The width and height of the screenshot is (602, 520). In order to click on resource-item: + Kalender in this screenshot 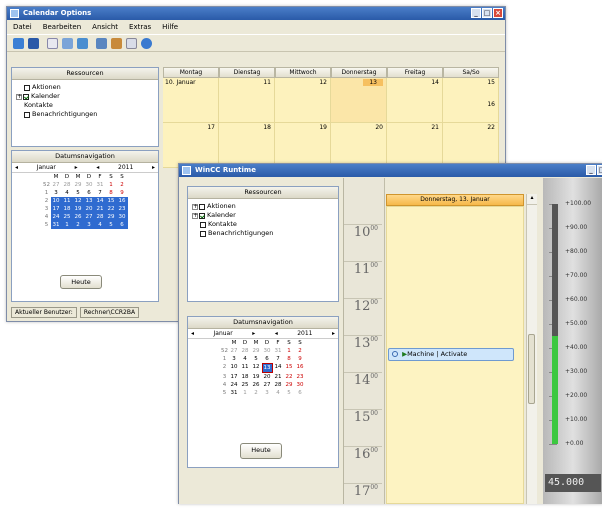, I will do `click(265, 215)`.